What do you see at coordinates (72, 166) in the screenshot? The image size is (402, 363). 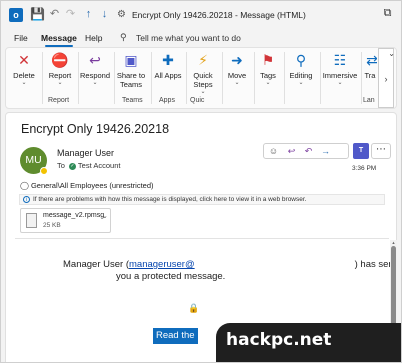 I see `check-circle-icon: ✓` at bounding box center [72, 166].